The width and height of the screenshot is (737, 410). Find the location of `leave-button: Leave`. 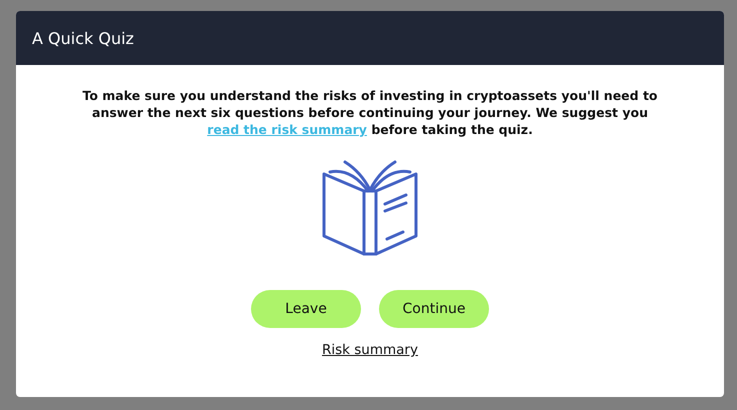

leave-button: Leave is located at coordinates (306, 309).